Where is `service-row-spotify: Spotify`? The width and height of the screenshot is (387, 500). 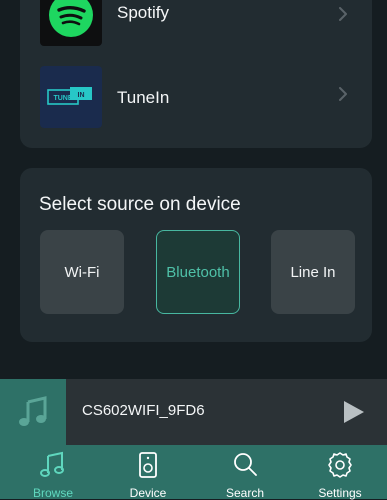 service-row-spotify: Spotify is located at coordinates (196, 23).